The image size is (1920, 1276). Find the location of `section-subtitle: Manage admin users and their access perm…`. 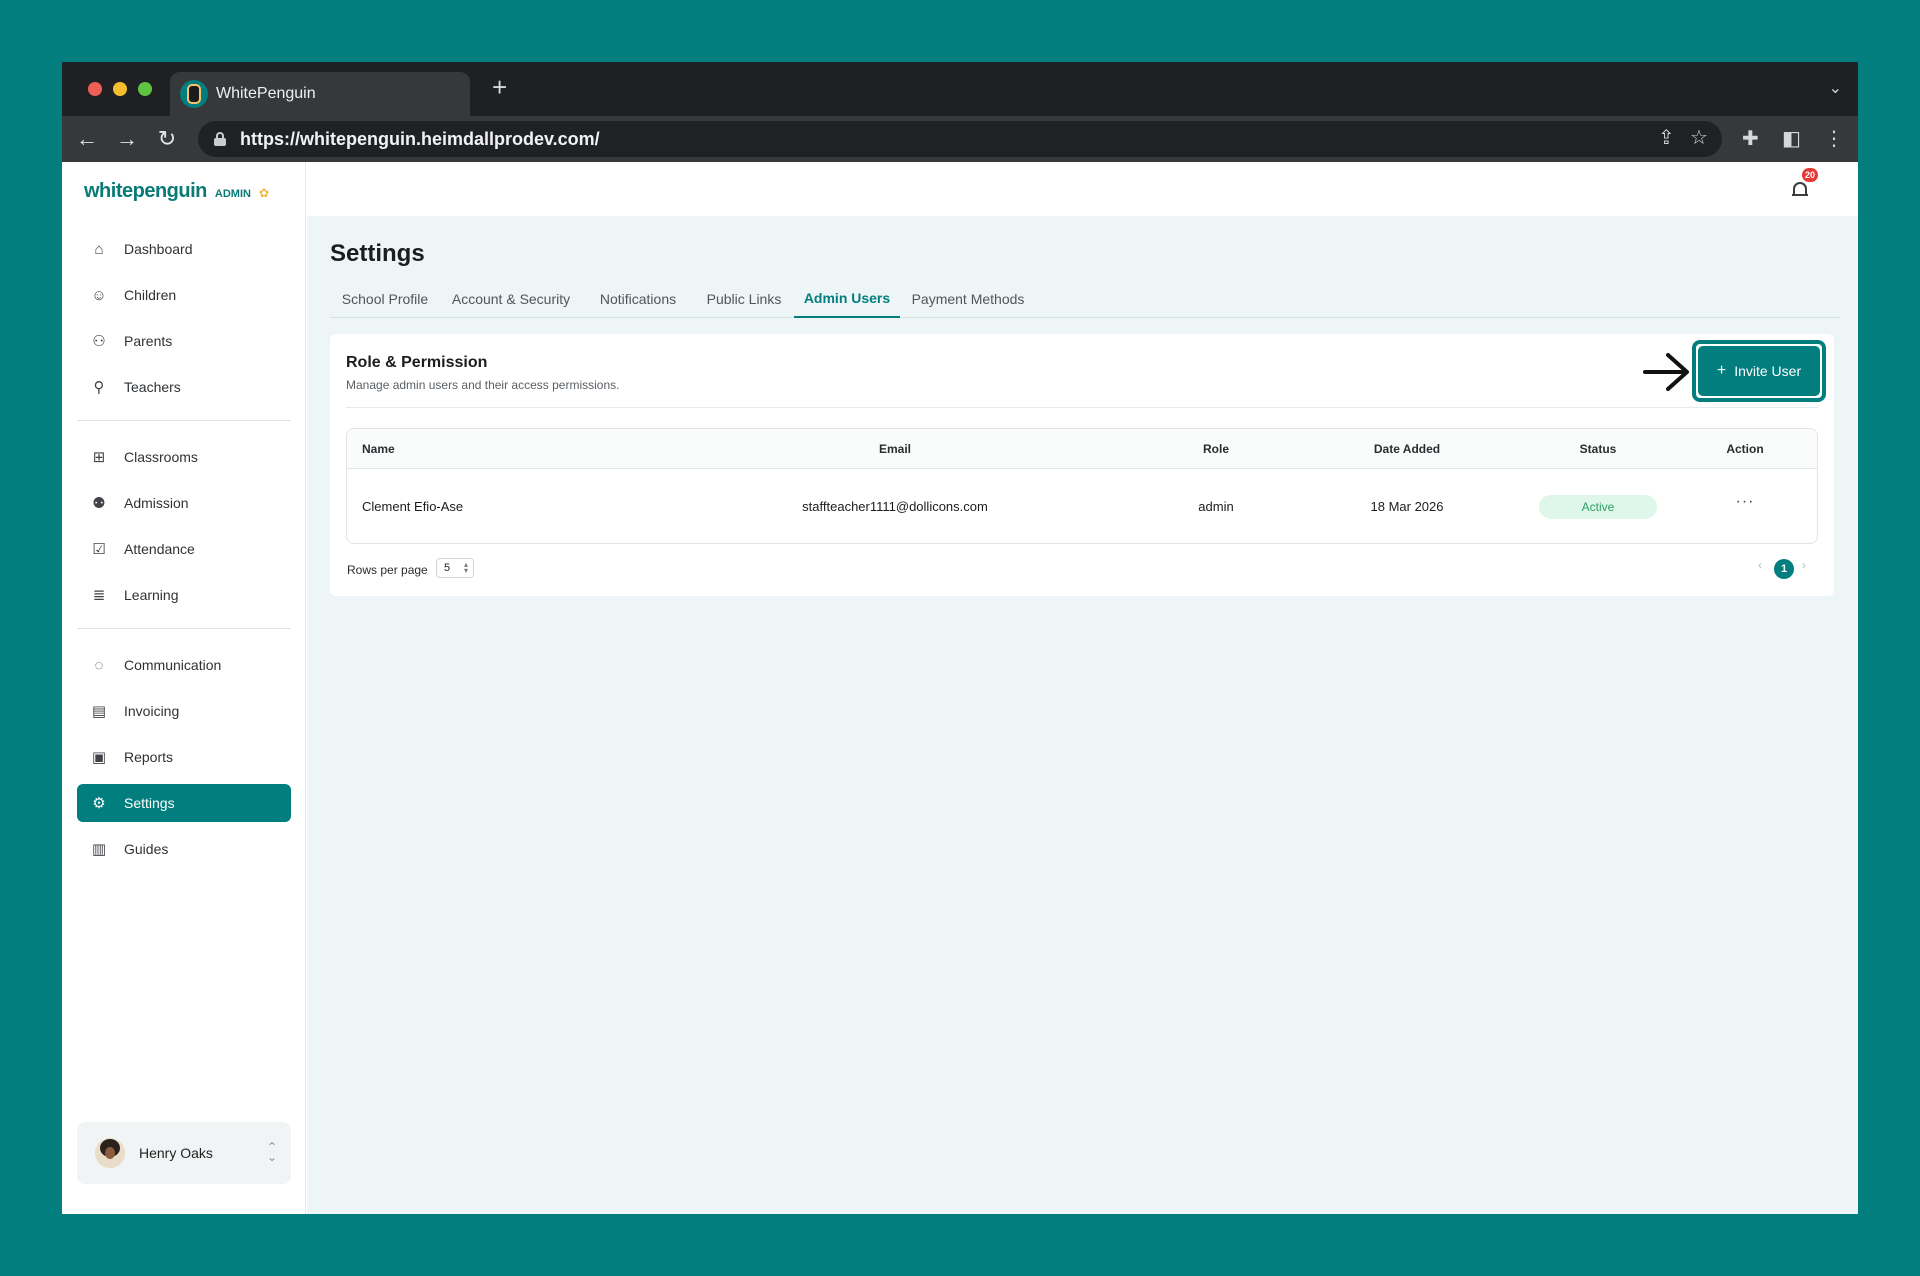

section-subtitle: Manage admin users and their access perm… is located at coordinates (483, 385).